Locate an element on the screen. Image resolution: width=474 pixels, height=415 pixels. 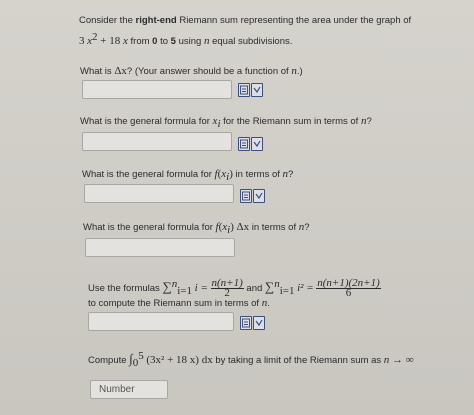
riemann-sum-input is located at coordinates (161, 321).